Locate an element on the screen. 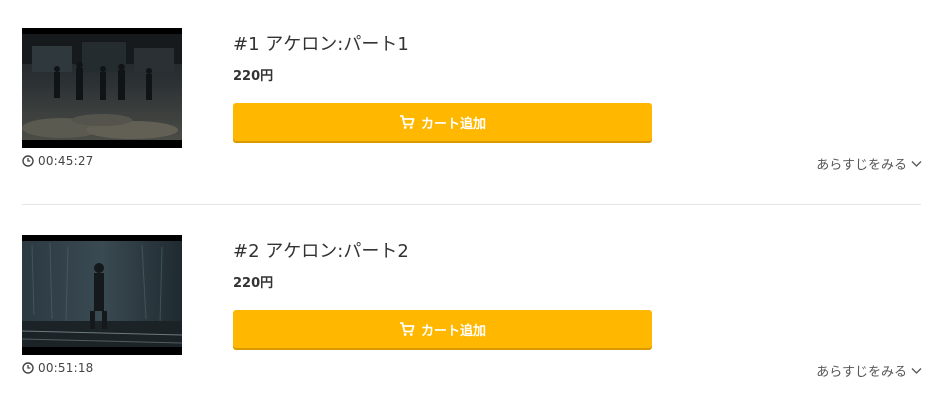 This screenshot has height=411, width=949. episode-title: #2 アケロン:パート2 is located at coordinates (321, 251).